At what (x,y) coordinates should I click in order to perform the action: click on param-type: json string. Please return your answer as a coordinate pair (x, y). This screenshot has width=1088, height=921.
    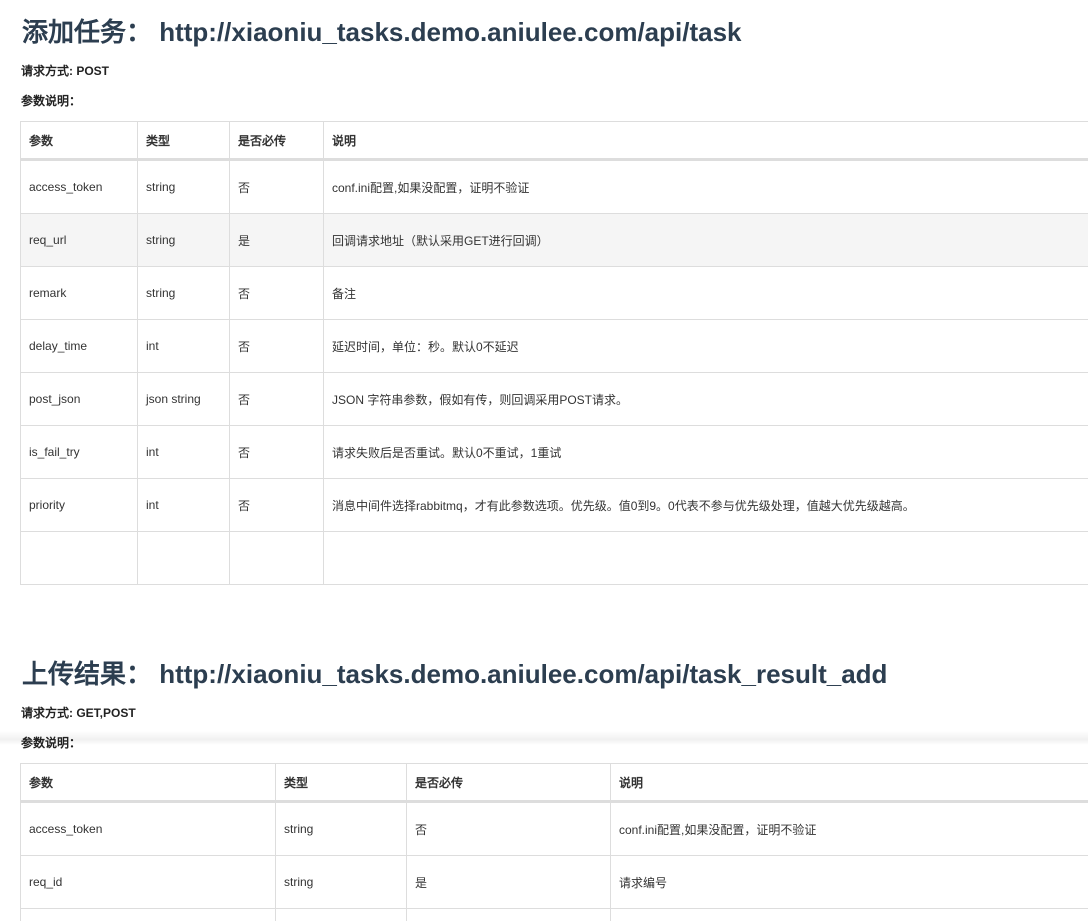
    Looking at the image, I should click on (183, 399).